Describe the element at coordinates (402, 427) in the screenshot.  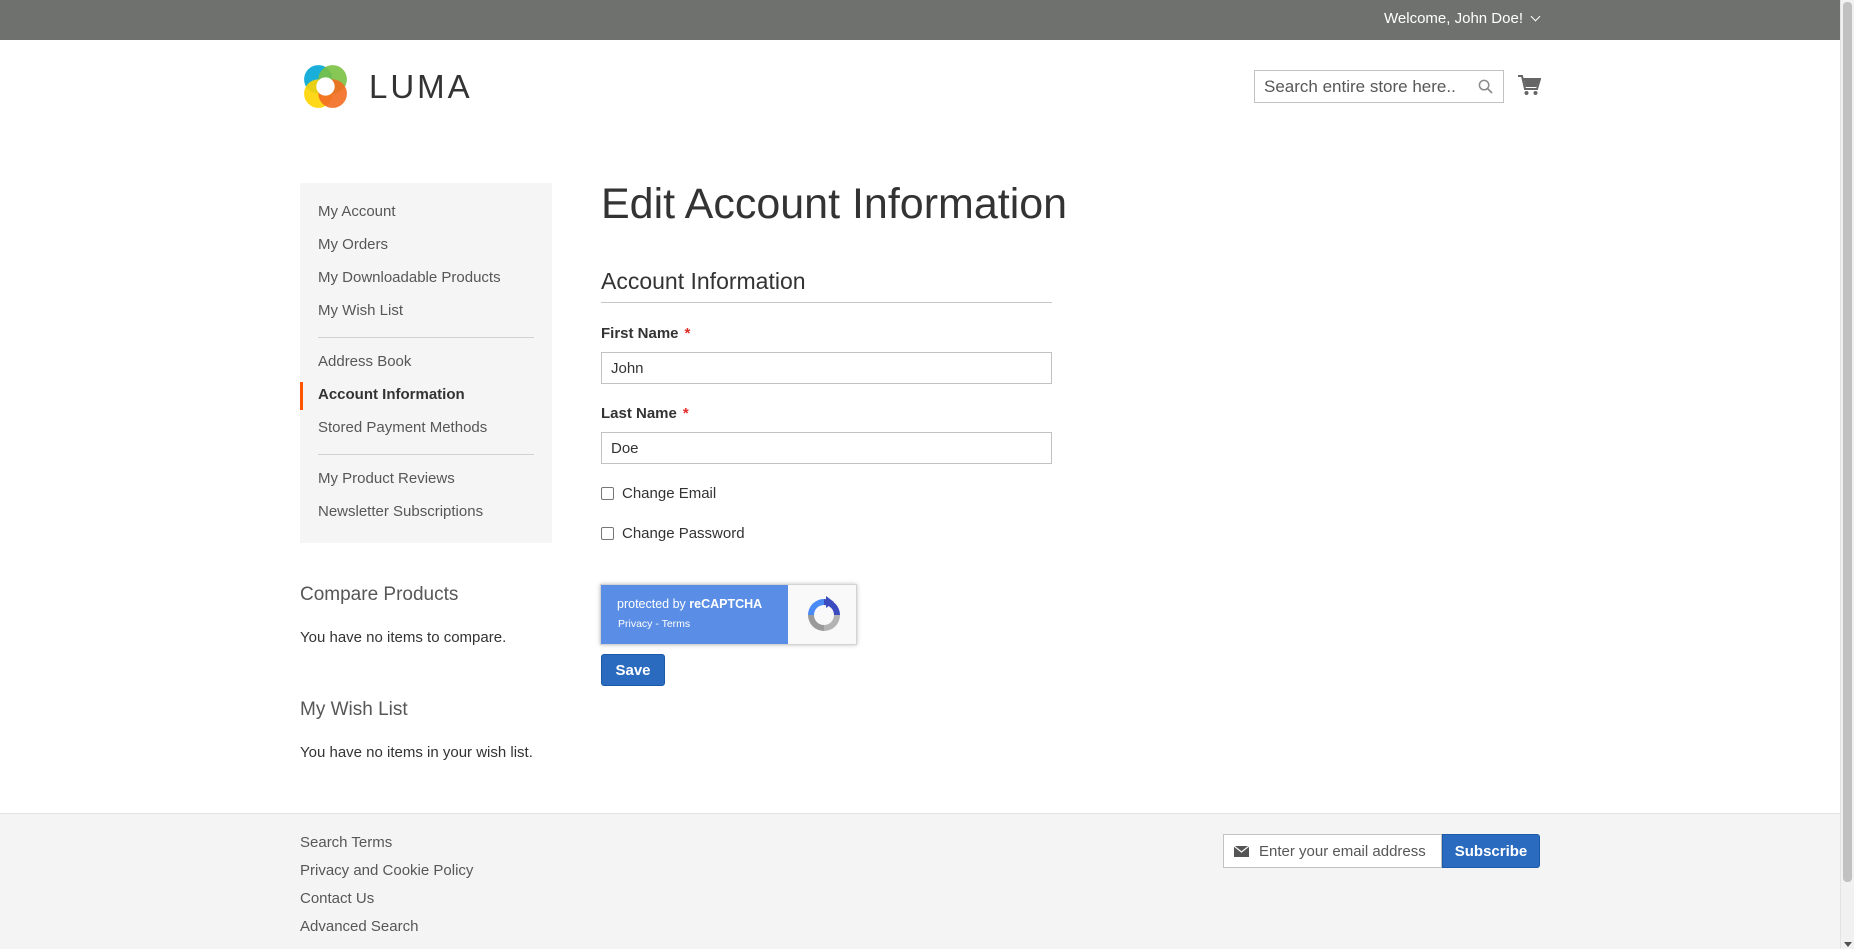
I see `nav-stored-payment-methods: Stored Payment Methods` at that location.